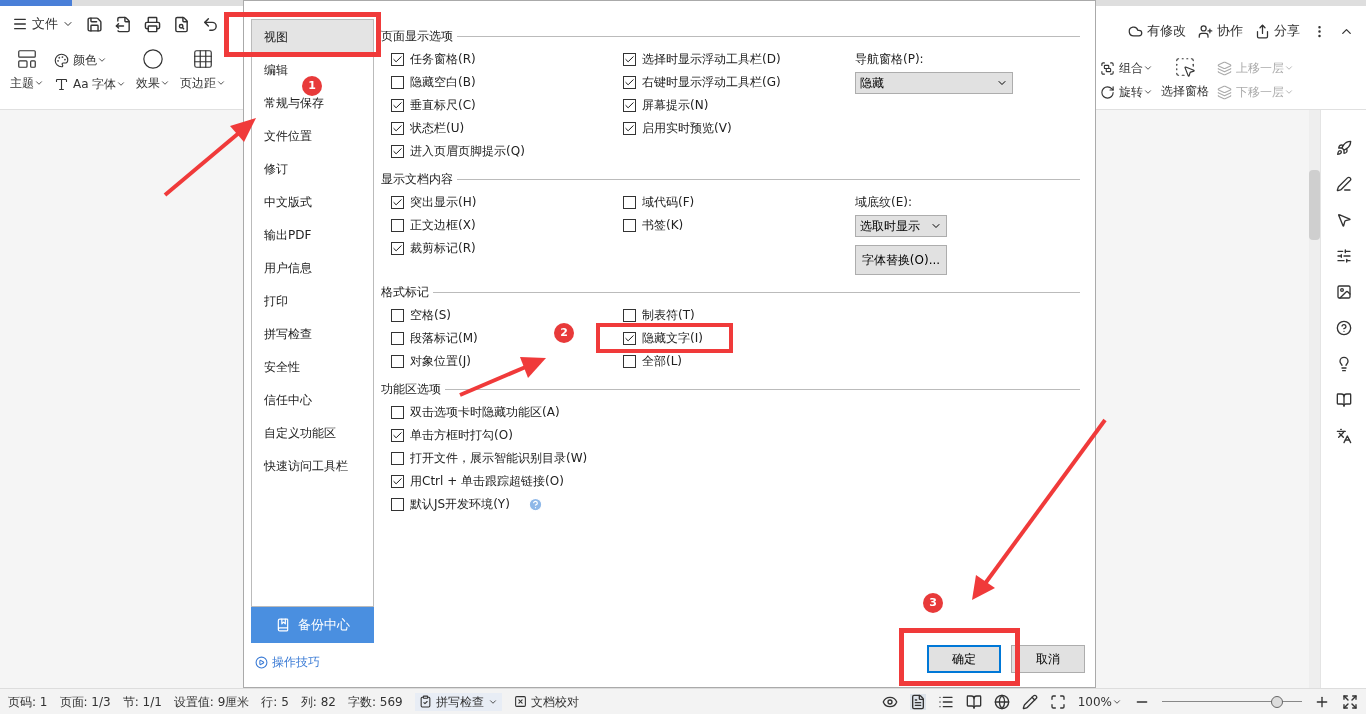  I want to click on ribbon-button: 颜色, so click(90, 60).